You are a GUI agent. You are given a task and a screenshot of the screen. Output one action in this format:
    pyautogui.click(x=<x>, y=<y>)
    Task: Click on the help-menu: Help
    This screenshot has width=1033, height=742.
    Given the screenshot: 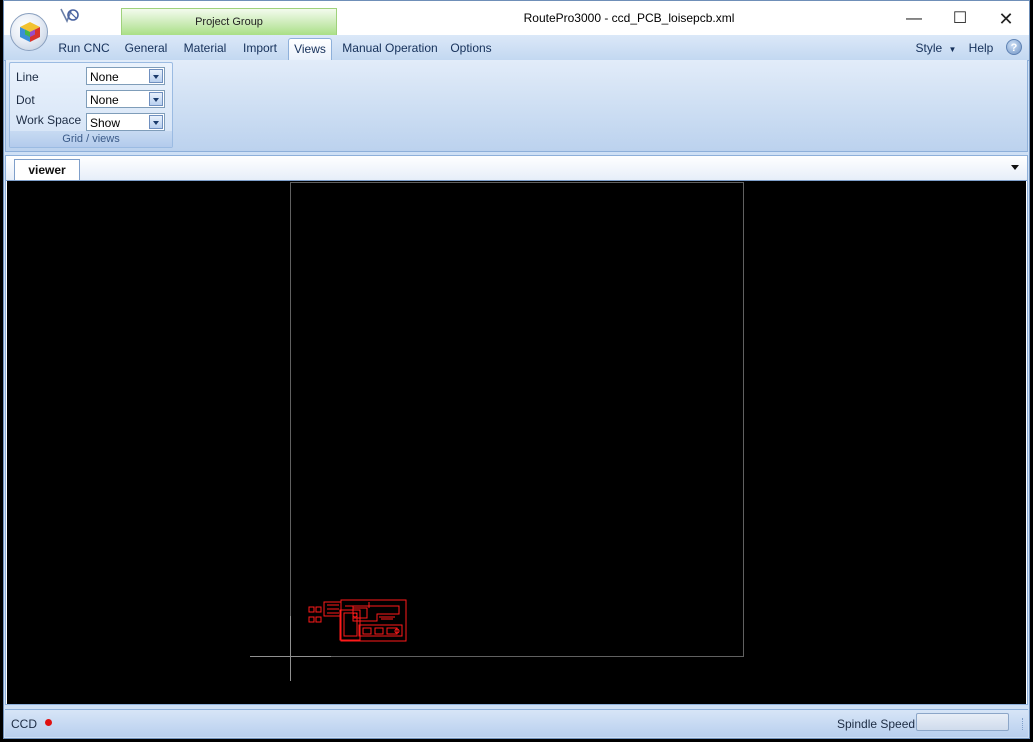 What is the action you would take?
    pyautogui.click(x=981, y=48)
    